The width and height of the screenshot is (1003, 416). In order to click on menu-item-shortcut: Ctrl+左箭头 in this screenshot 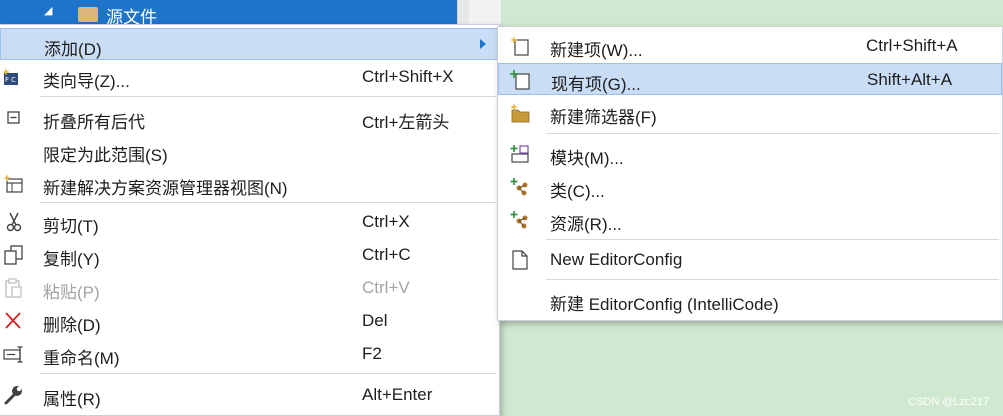, I will do `click(406, 122)`.